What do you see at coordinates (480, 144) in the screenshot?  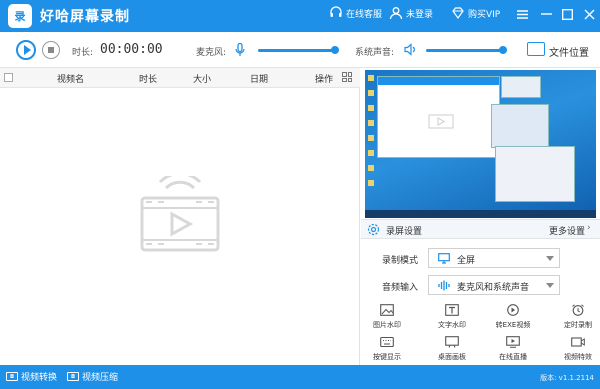 I see `screen-preview` at bounding box center [480, 144].